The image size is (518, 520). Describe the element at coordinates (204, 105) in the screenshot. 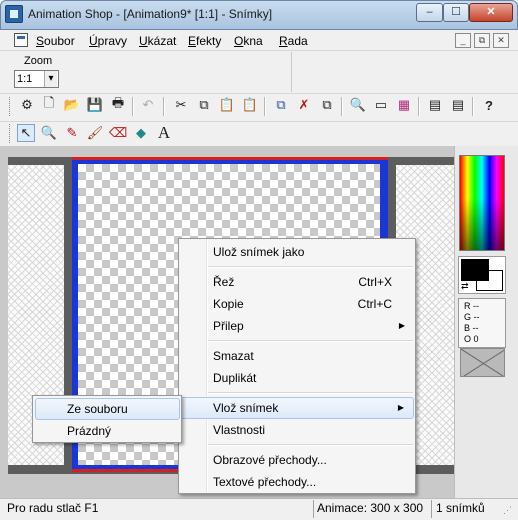

I see `copy-icon: ⧉` at that location.